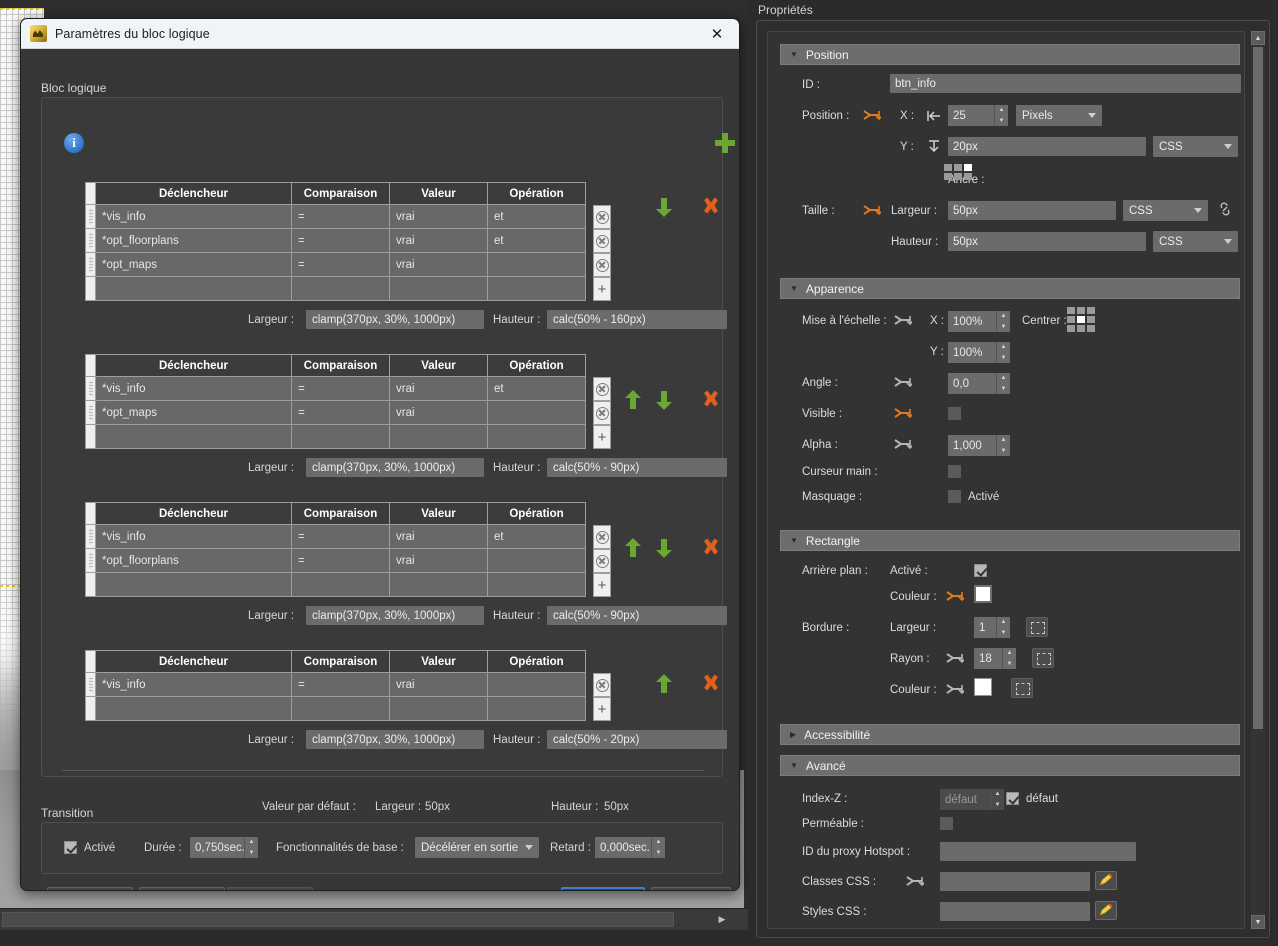 This screenshot has width=1278, height=946. I want to click on radius-corners-button, so click(1043, 658).